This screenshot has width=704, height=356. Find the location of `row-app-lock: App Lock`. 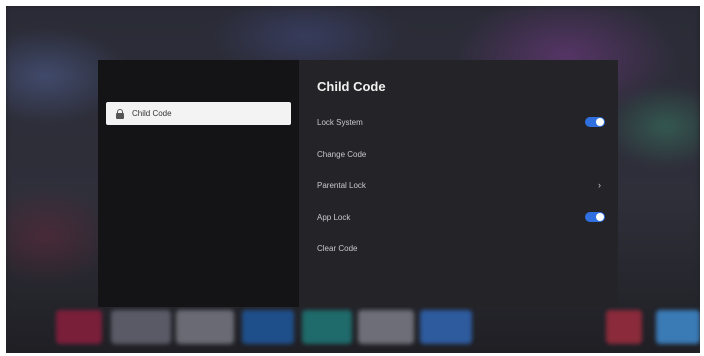

row-app-lock: App Lock is located at coordinates (462, 217).